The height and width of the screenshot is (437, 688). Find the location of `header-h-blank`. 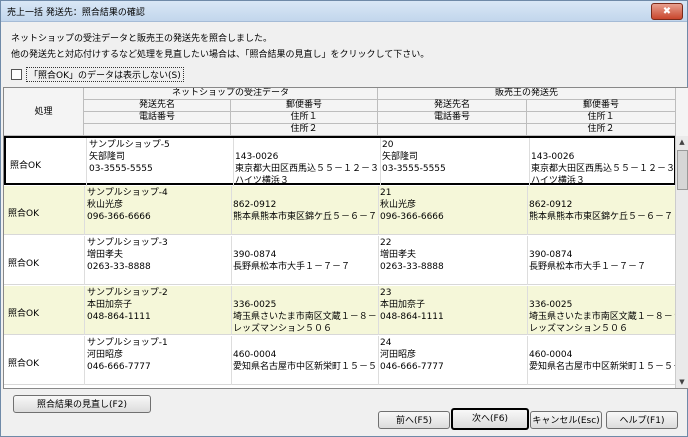

header-h-blank is located at coordinates (452, 130).